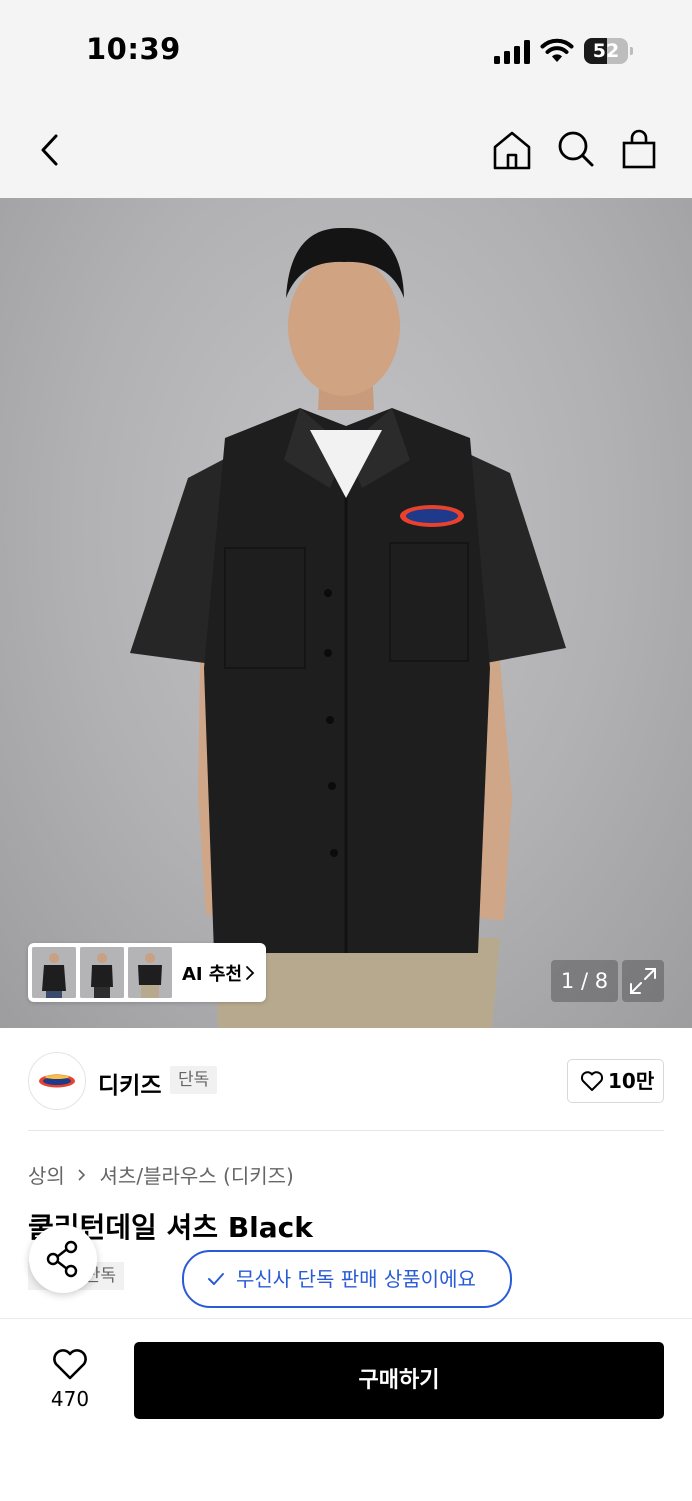 Image resolution: width=692 pixels, height=1501 pixels. I want to click on brand-like-button: 10만, so click(615, 1081).